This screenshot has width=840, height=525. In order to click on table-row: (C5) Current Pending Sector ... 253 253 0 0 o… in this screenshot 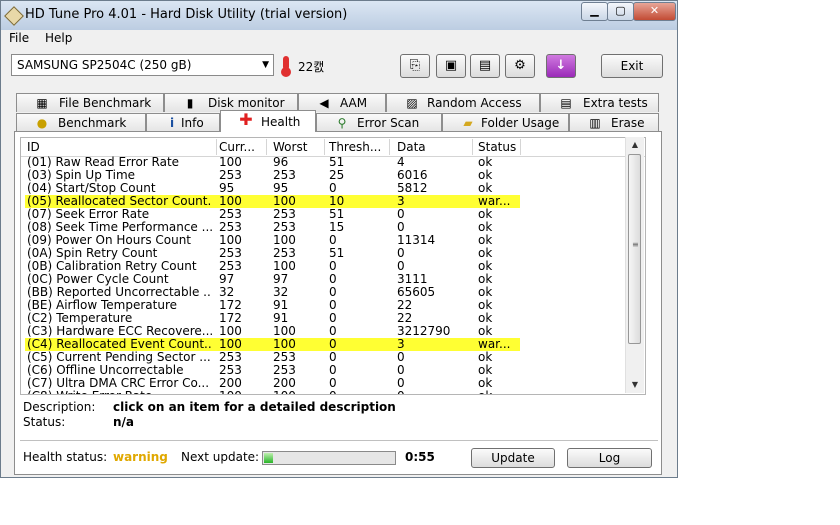, I will do `click(333, 357)`.